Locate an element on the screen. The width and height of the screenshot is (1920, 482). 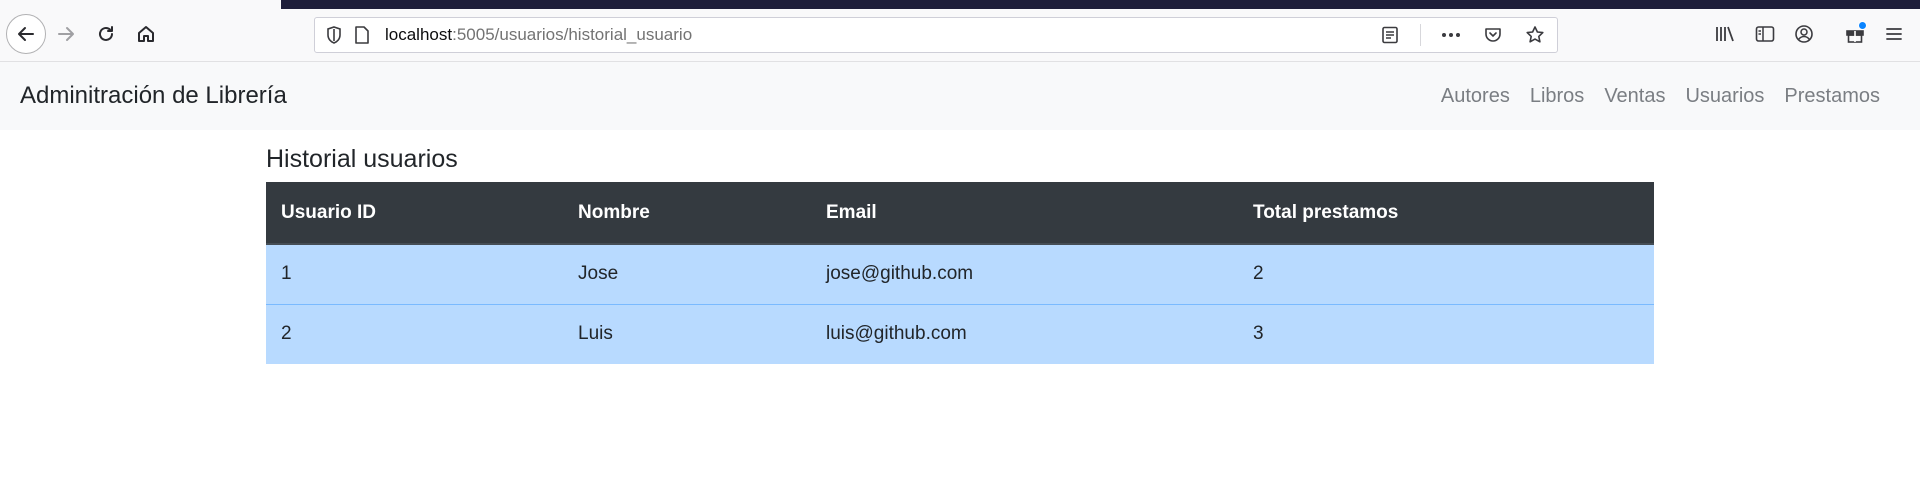
menu-icon is located at coordinates (1894, 34).